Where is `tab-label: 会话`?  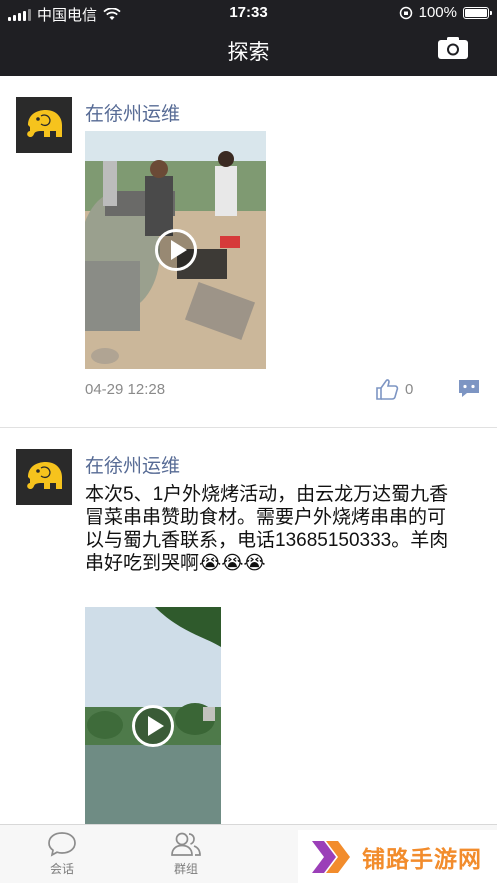 tab-label: 会话 is located at coordinates (61, 869).